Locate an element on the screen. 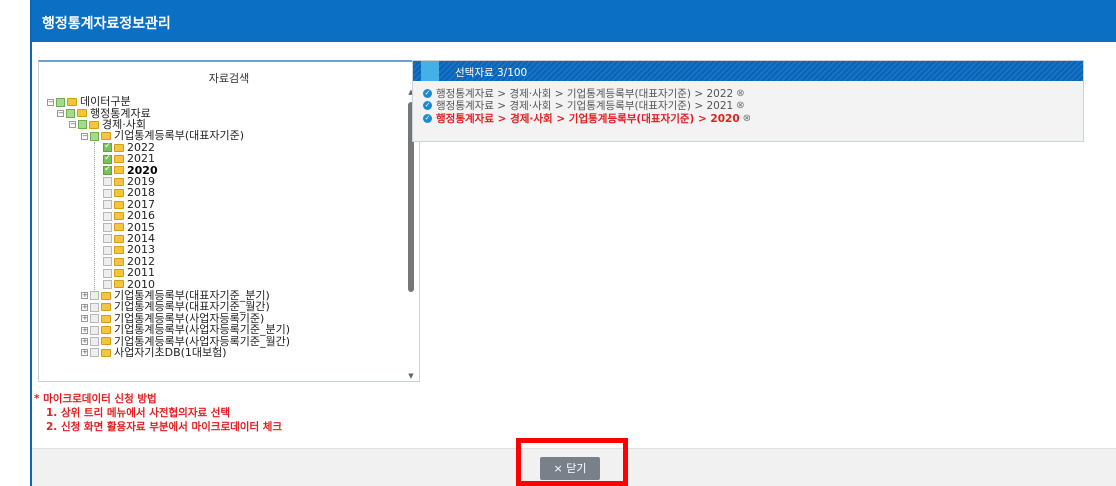 Image resolution: width=1116 pixels, height=486 pixels. selected-item-path: 행정통계자료 > 경제·사회 > 기업통계등록부(대표자기준) > 2020 is located at coordinates (588, 118).